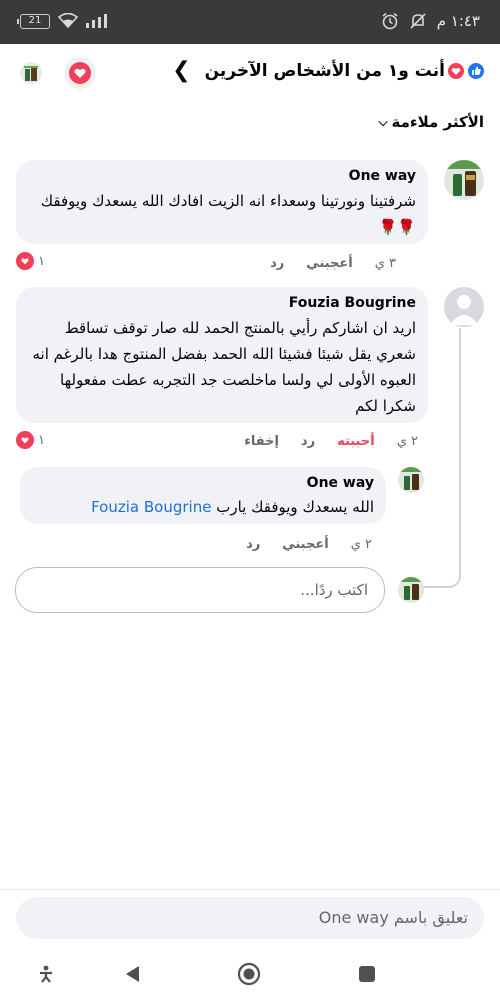 This screenshot has width=500, height=1000. Describe the element at coordinates (367, 974) in the screenshot. I see `recents-icon` at that location.